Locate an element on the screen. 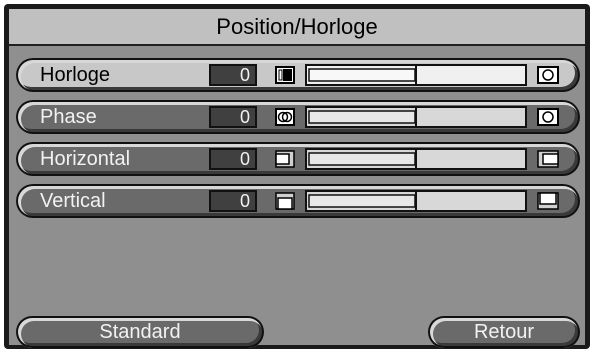 The width and height of the screenshot is (594, 353). phase-slider is located at coordinates (416, 117).